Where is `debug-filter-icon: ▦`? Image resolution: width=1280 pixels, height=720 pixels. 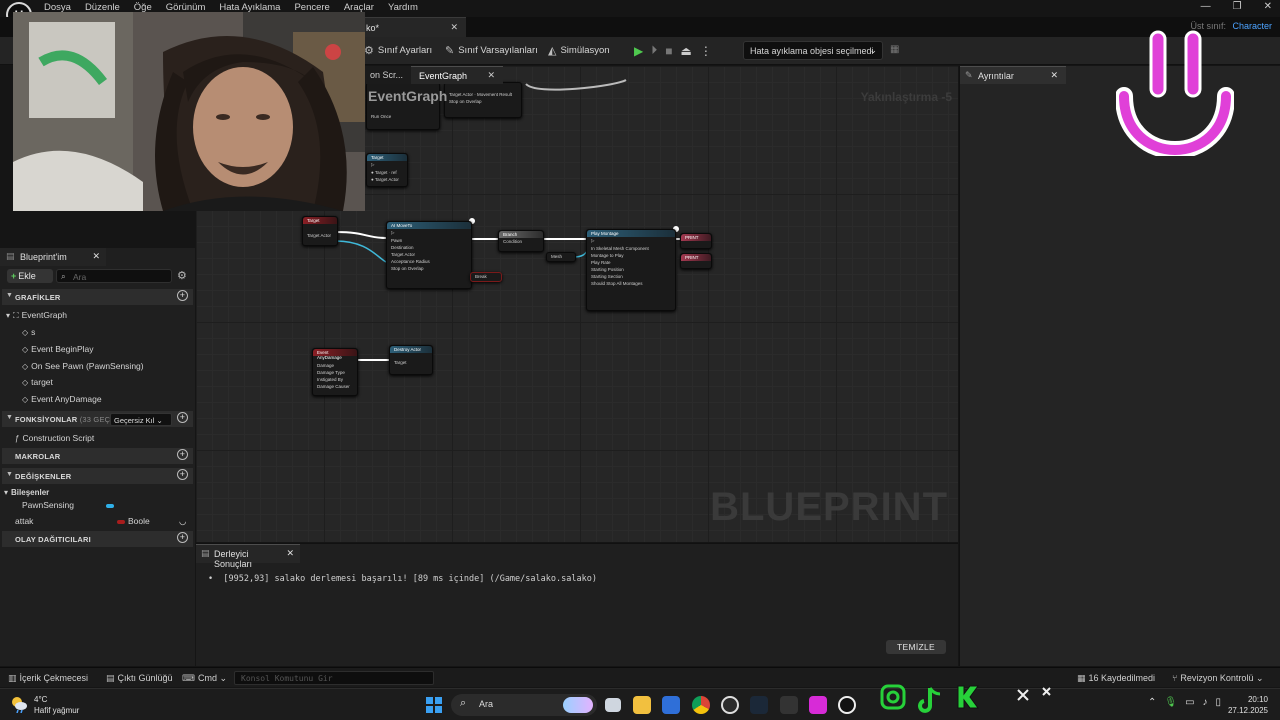
debug-filter-icon: ▦ is located at coordinates (894, 49).